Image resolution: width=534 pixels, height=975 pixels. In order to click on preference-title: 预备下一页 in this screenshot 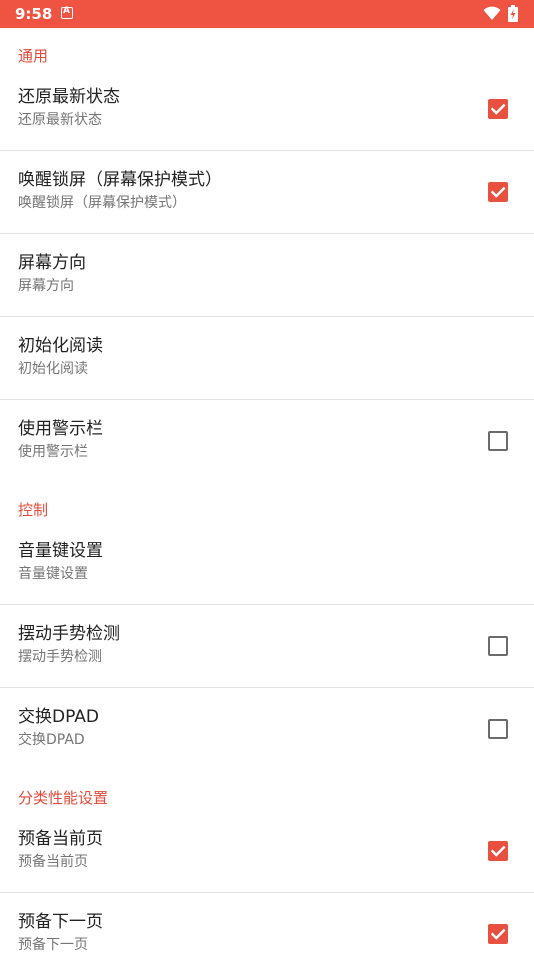, I will do `click(60, 922)`.